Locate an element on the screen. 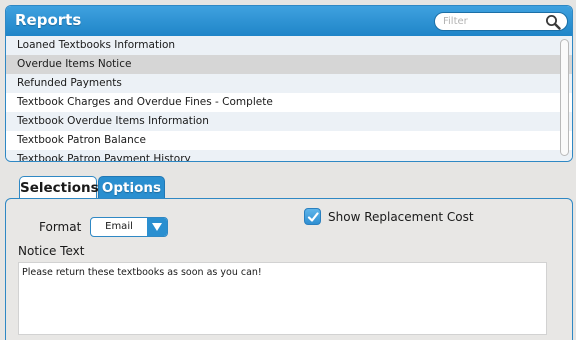  chevron-down-icon is located at coordinates (157, 227).